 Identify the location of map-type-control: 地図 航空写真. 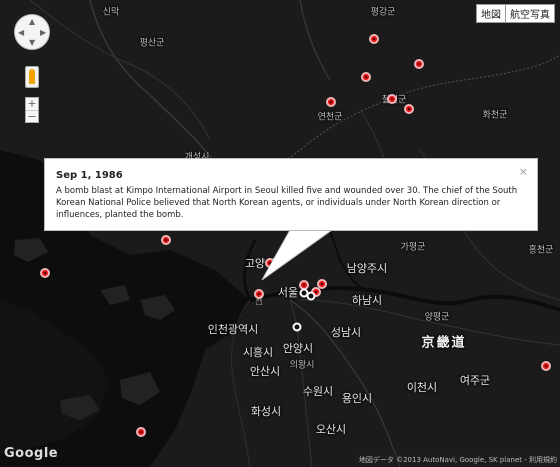
(515, 13).